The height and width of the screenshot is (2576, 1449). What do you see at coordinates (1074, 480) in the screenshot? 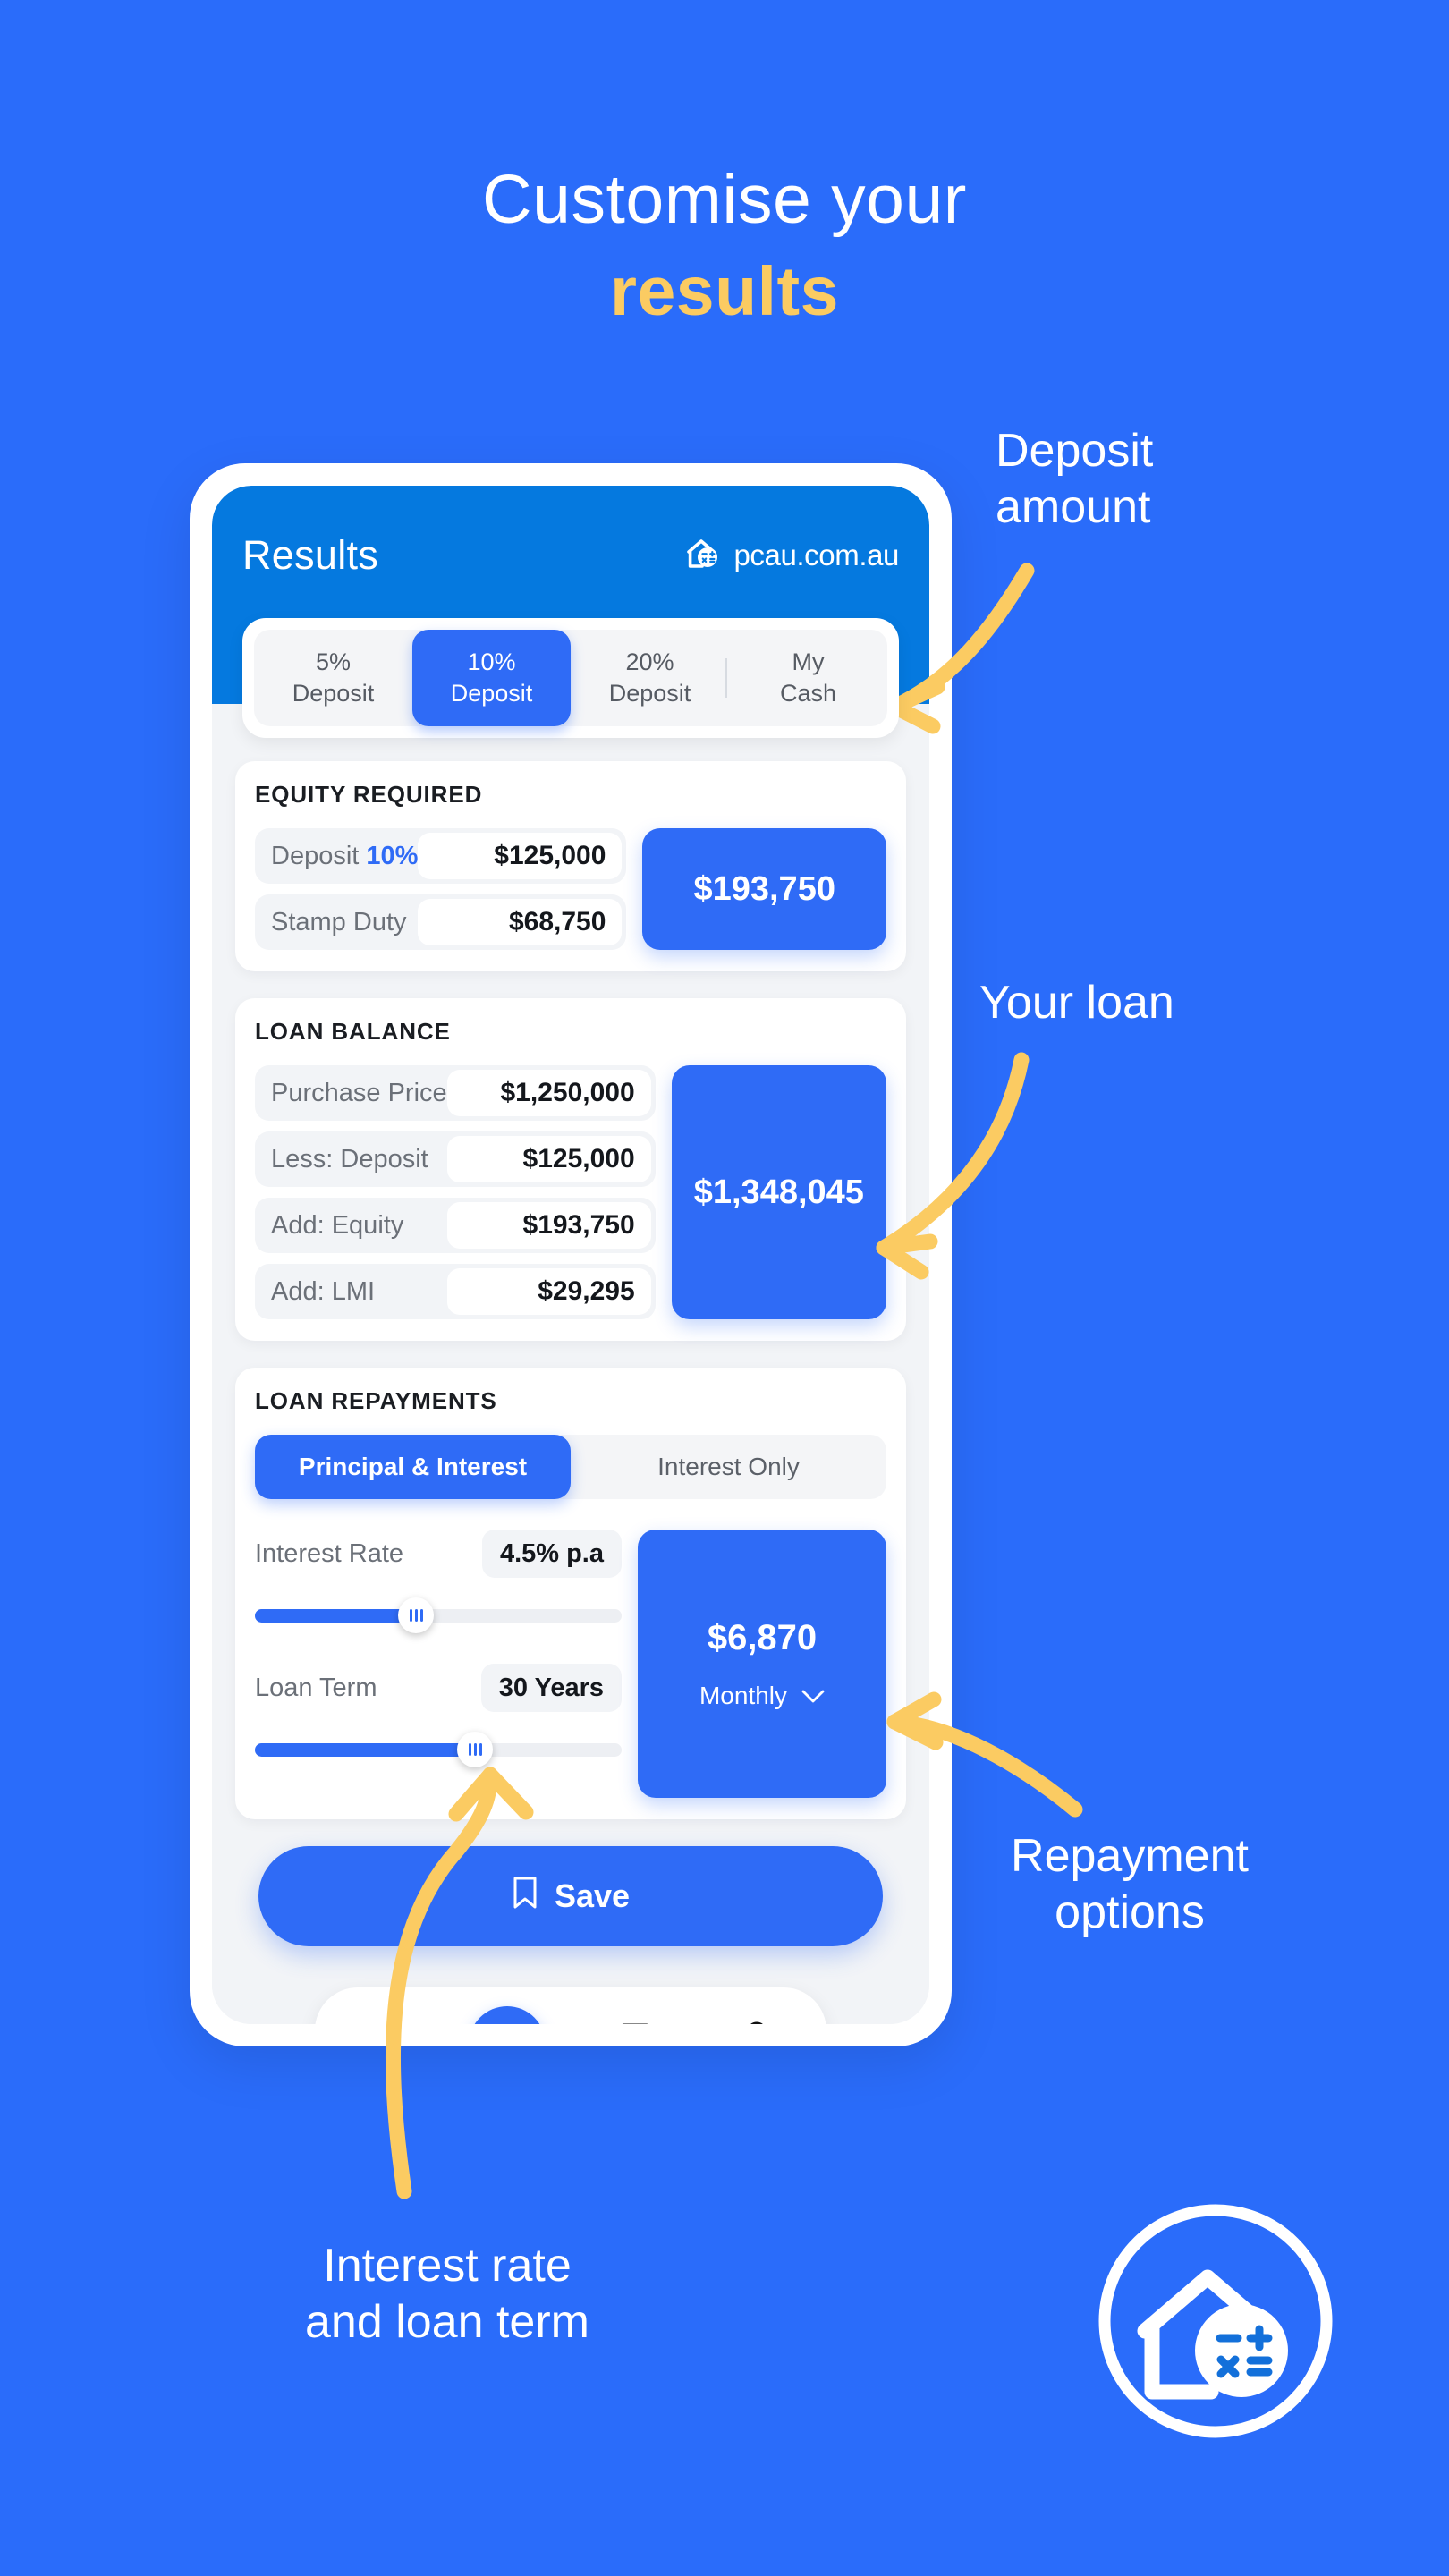
I see `callout-deposit-amount: Deposit amount` at bounding box center [1074, 480].